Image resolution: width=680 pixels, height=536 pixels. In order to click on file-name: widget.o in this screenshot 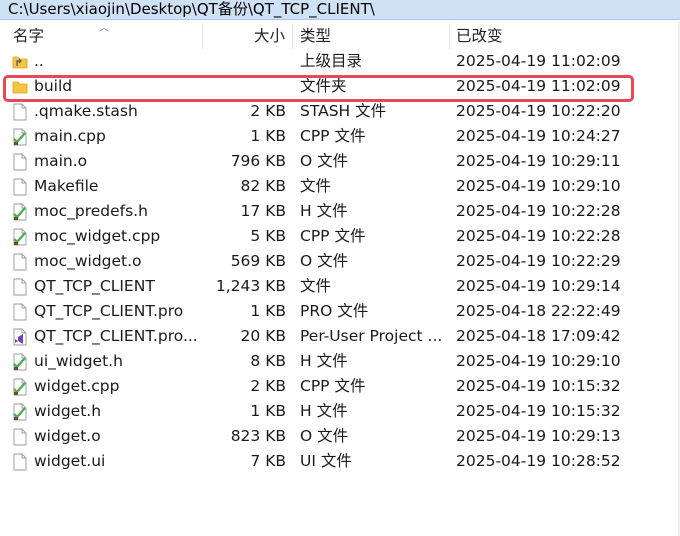, I will do `click(67, 436)`.